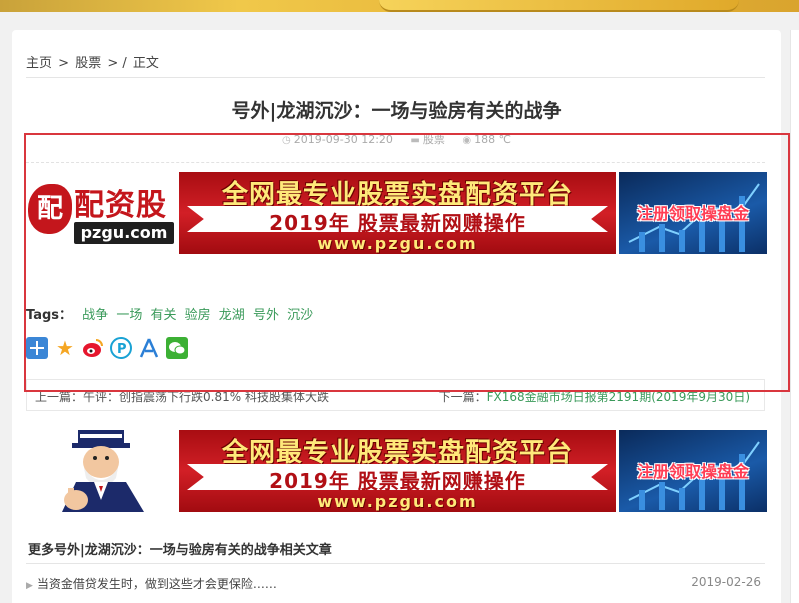  Describe the element at coordinates (467, 140) in the screenshot. I see `eye-icon: ◉` at that location.